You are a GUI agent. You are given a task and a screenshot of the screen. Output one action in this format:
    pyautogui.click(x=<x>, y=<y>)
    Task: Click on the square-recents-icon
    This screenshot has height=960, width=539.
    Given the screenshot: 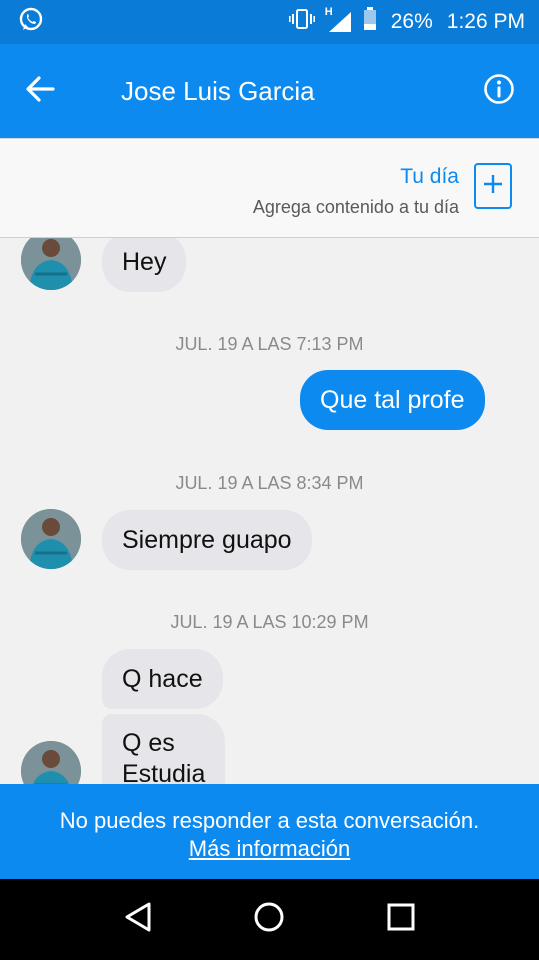 What is the action you would take?
    pyautogui.click(x=401, y=919)
    